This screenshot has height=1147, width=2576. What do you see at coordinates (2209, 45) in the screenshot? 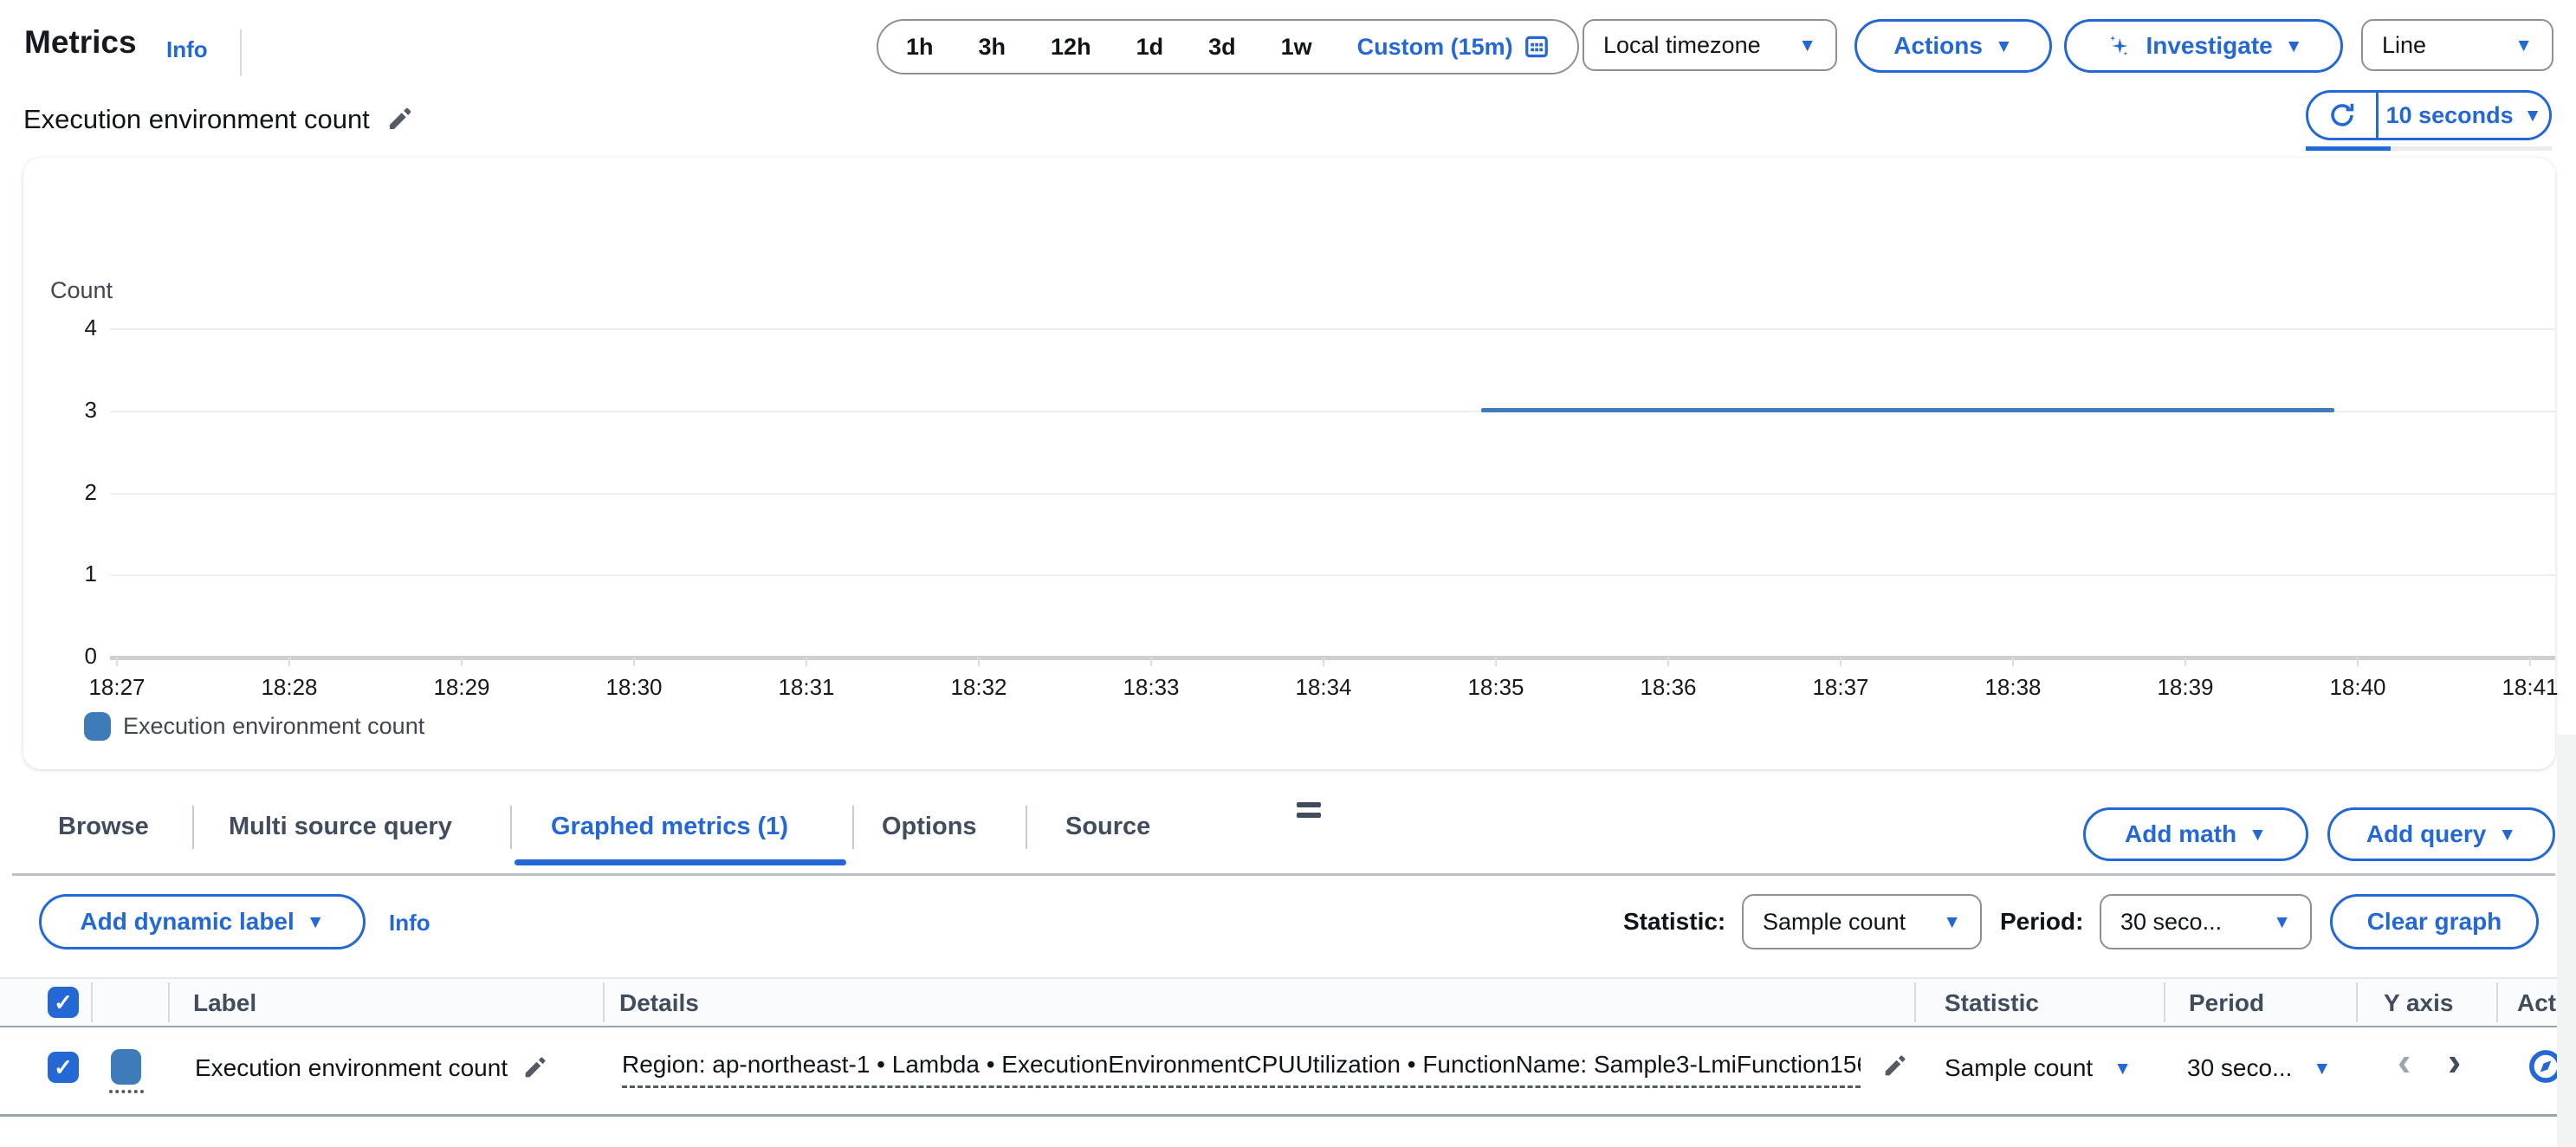
I see `investigate-label: Investigate` at bounding box center [2209, 45].